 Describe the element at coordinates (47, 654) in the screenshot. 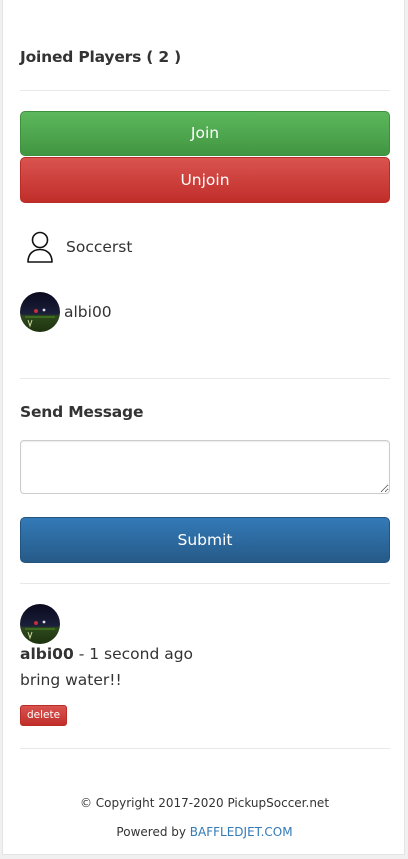

I see `message-author: albi00` at that location.